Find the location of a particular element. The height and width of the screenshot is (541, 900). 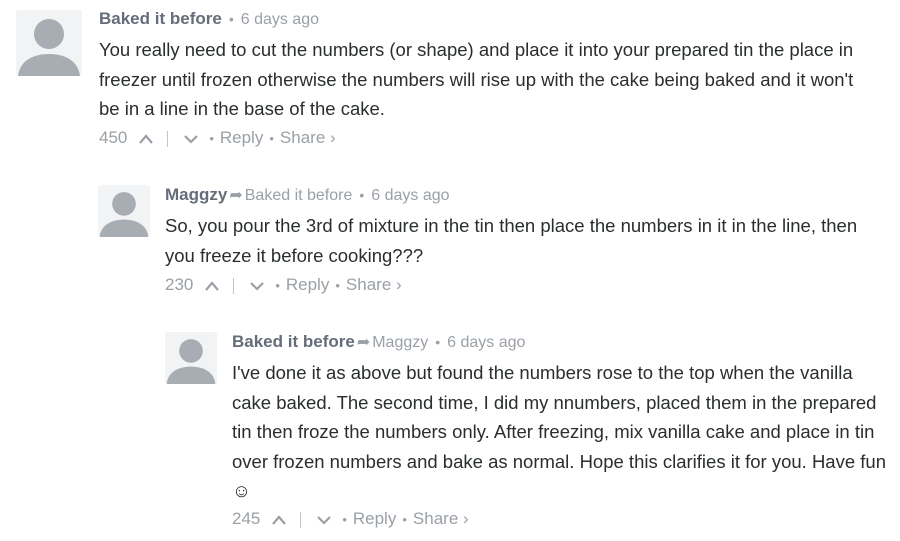

reply-link: Reply is located at coordinates (374, 518).